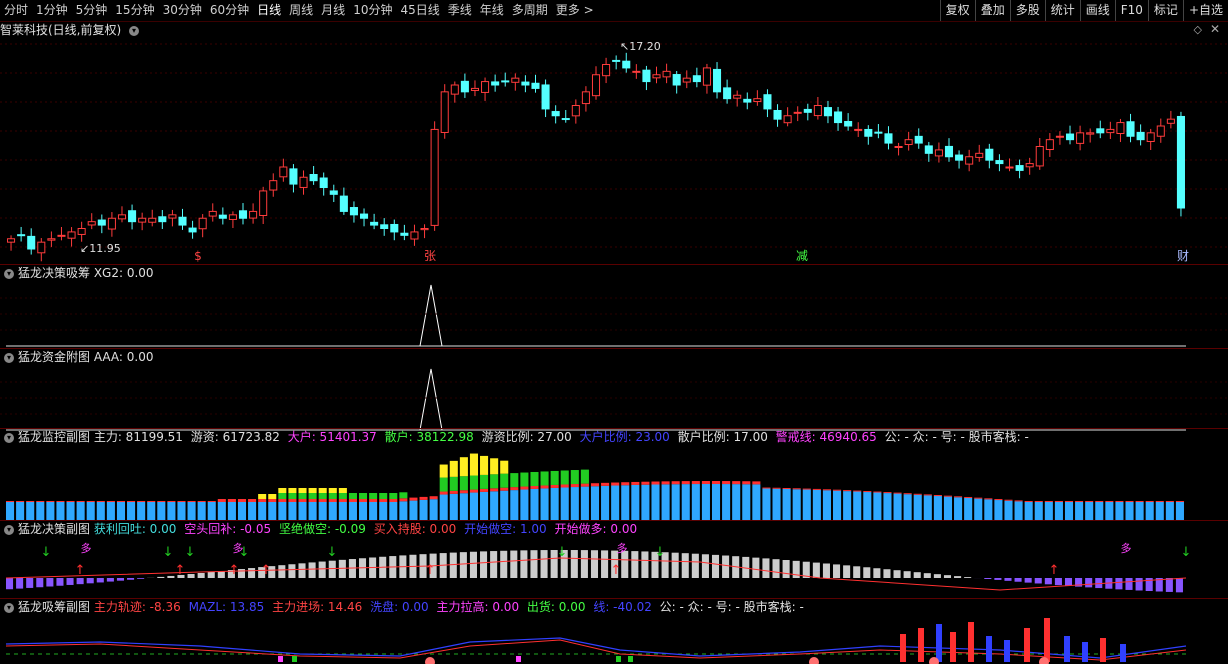 The image size is (1228, 664). I want to click on tool-button: F10, so click(1131, 10).